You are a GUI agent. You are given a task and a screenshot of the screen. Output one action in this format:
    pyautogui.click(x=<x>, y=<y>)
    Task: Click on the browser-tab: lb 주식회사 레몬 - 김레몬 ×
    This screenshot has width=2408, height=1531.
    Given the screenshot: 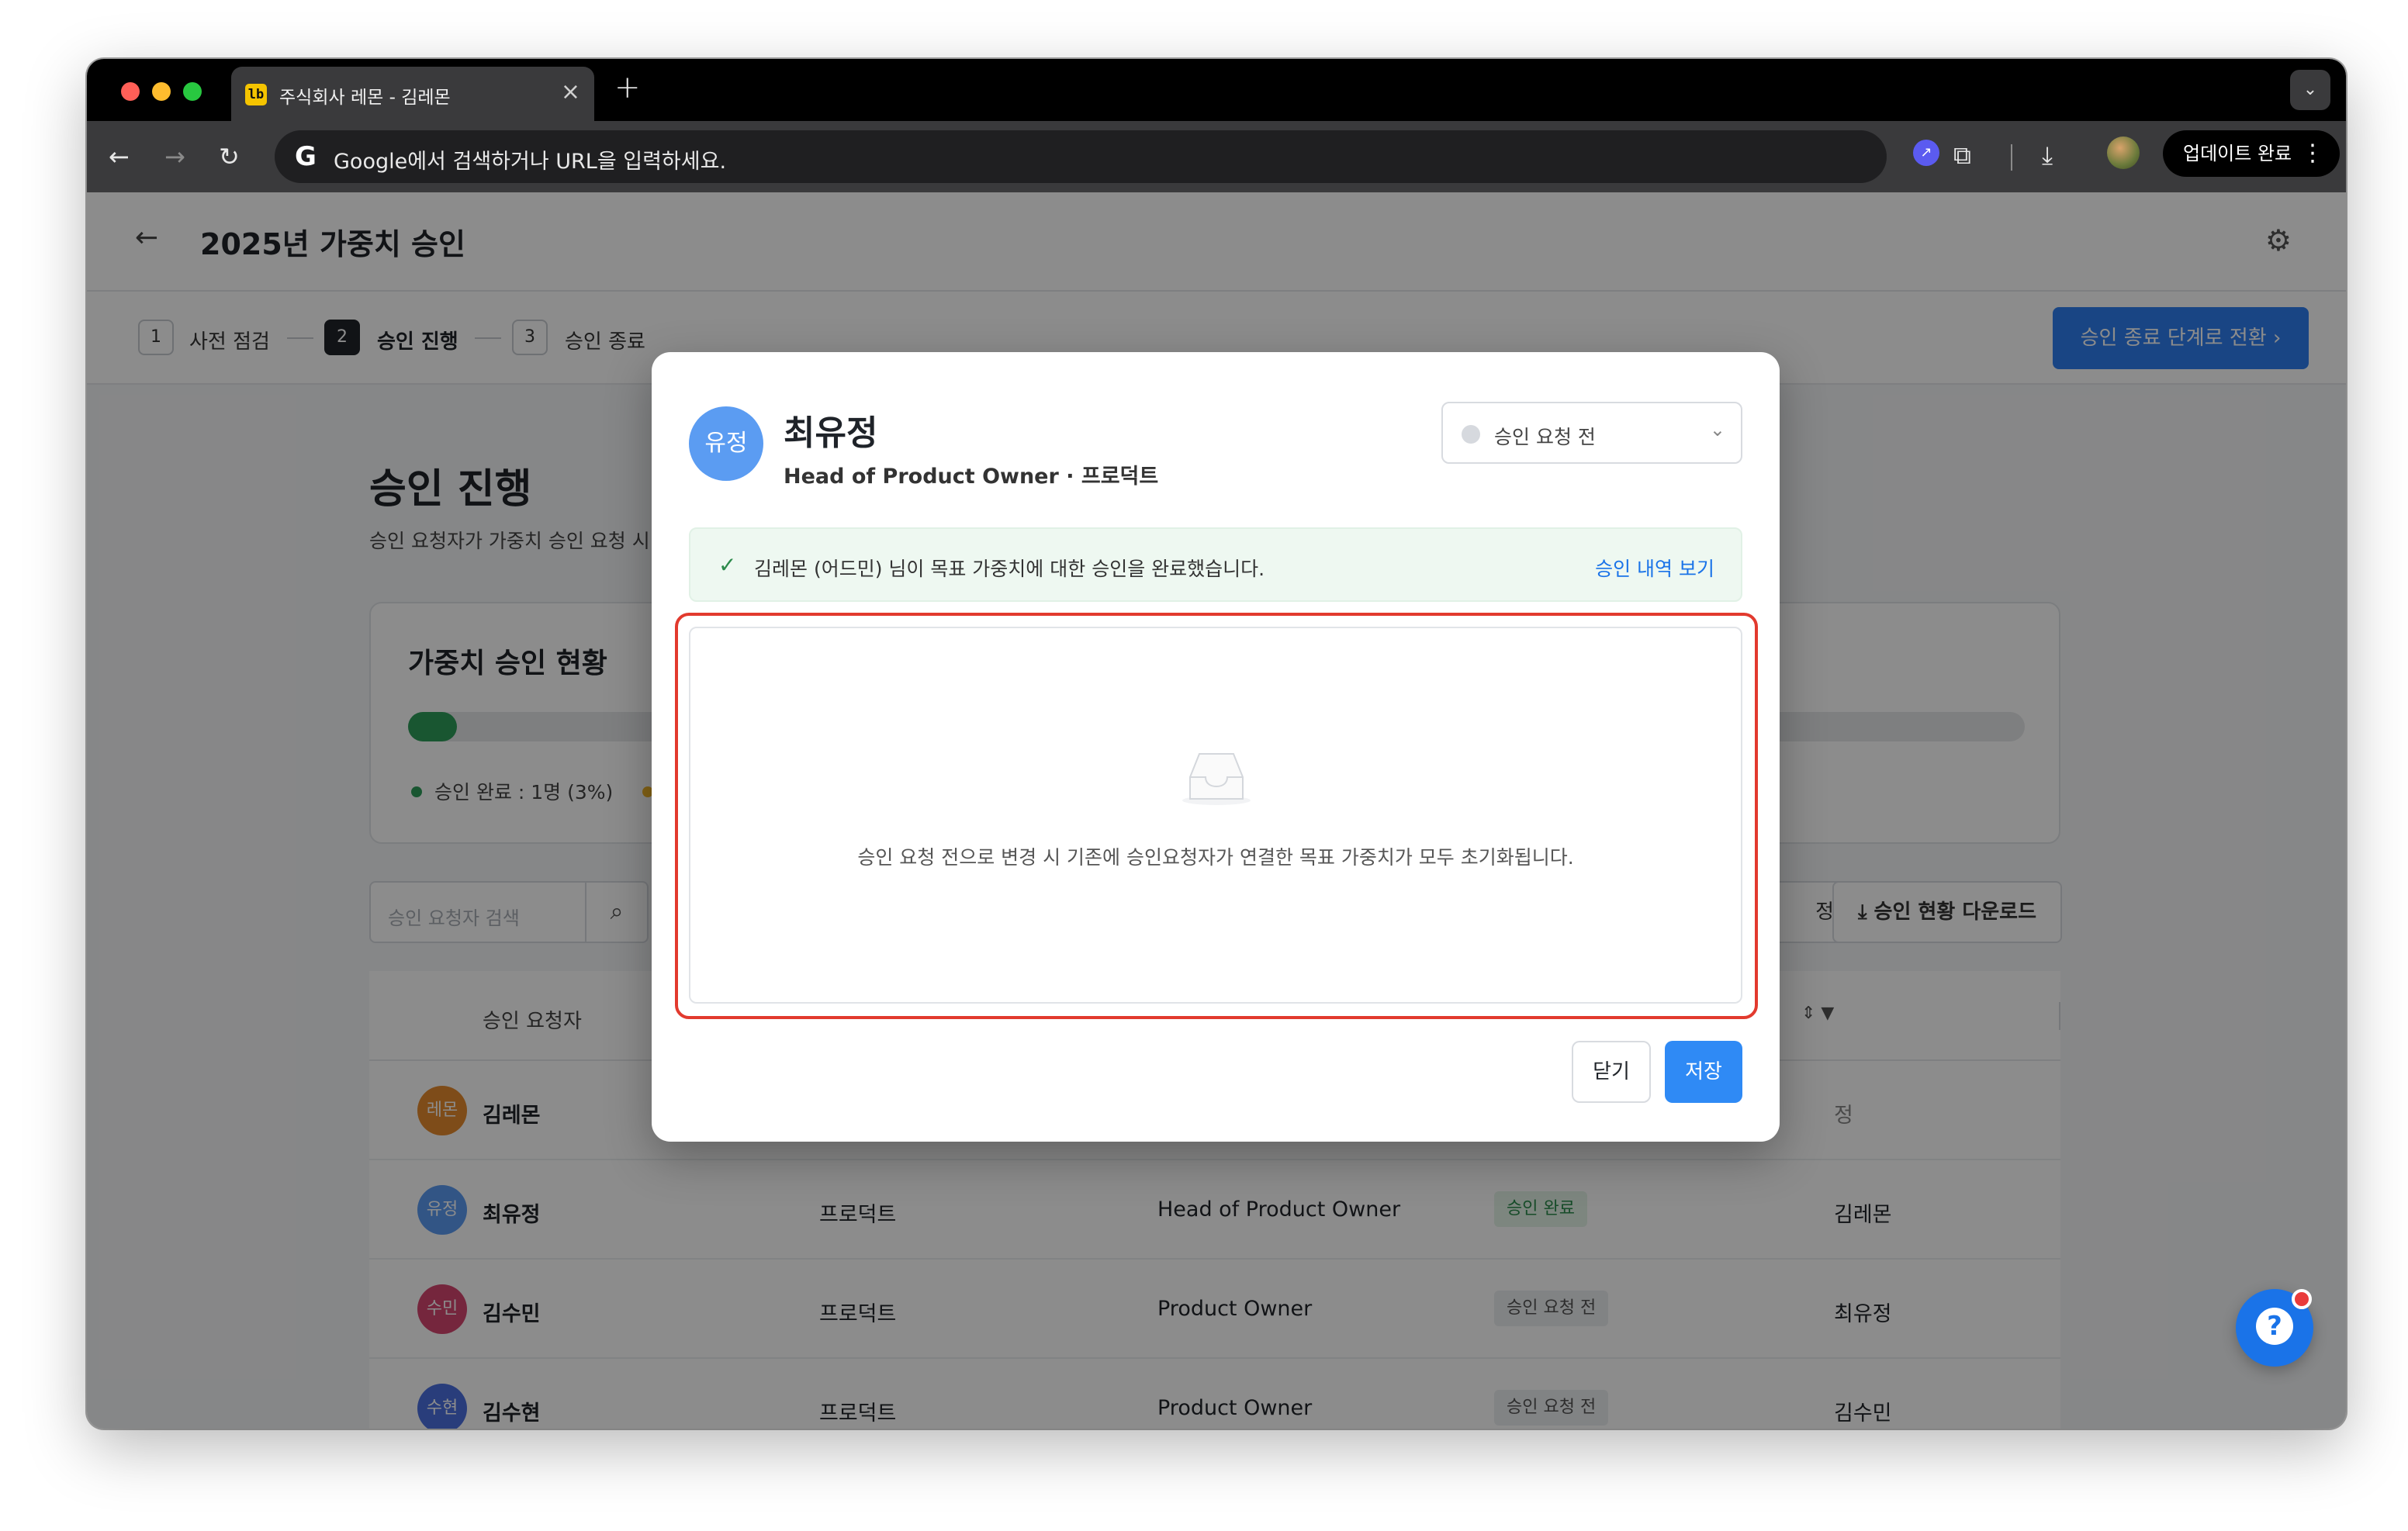 What is the action you would take?
    pyautogui.click(x=412, y=94)
    